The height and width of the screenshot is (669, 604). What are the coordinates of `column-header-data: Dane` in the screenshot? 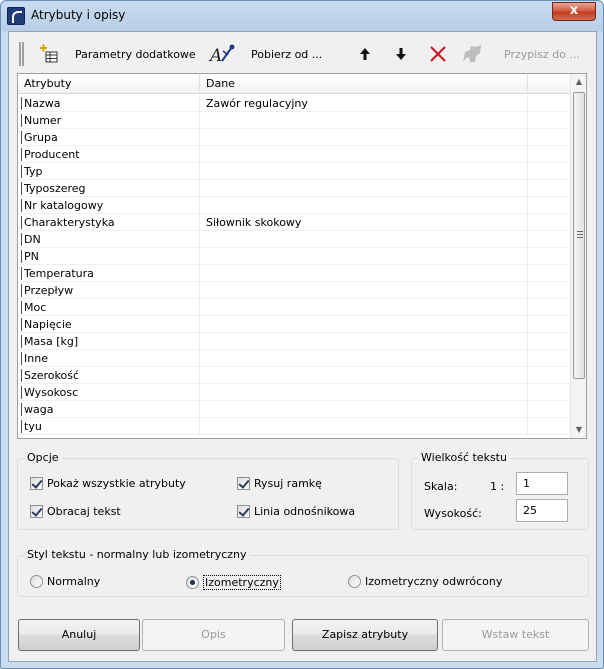 It's located at (364, 84).